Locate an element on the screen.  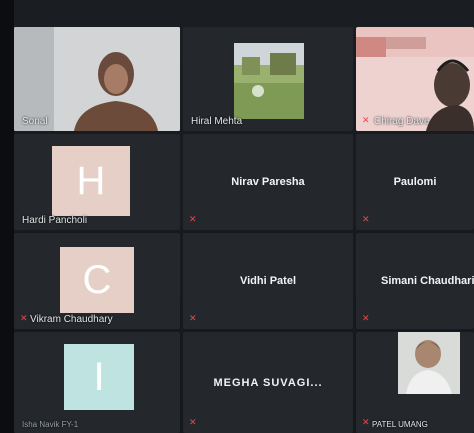
participant-name: PATEL UMANG is located at coordinates (400, 424).